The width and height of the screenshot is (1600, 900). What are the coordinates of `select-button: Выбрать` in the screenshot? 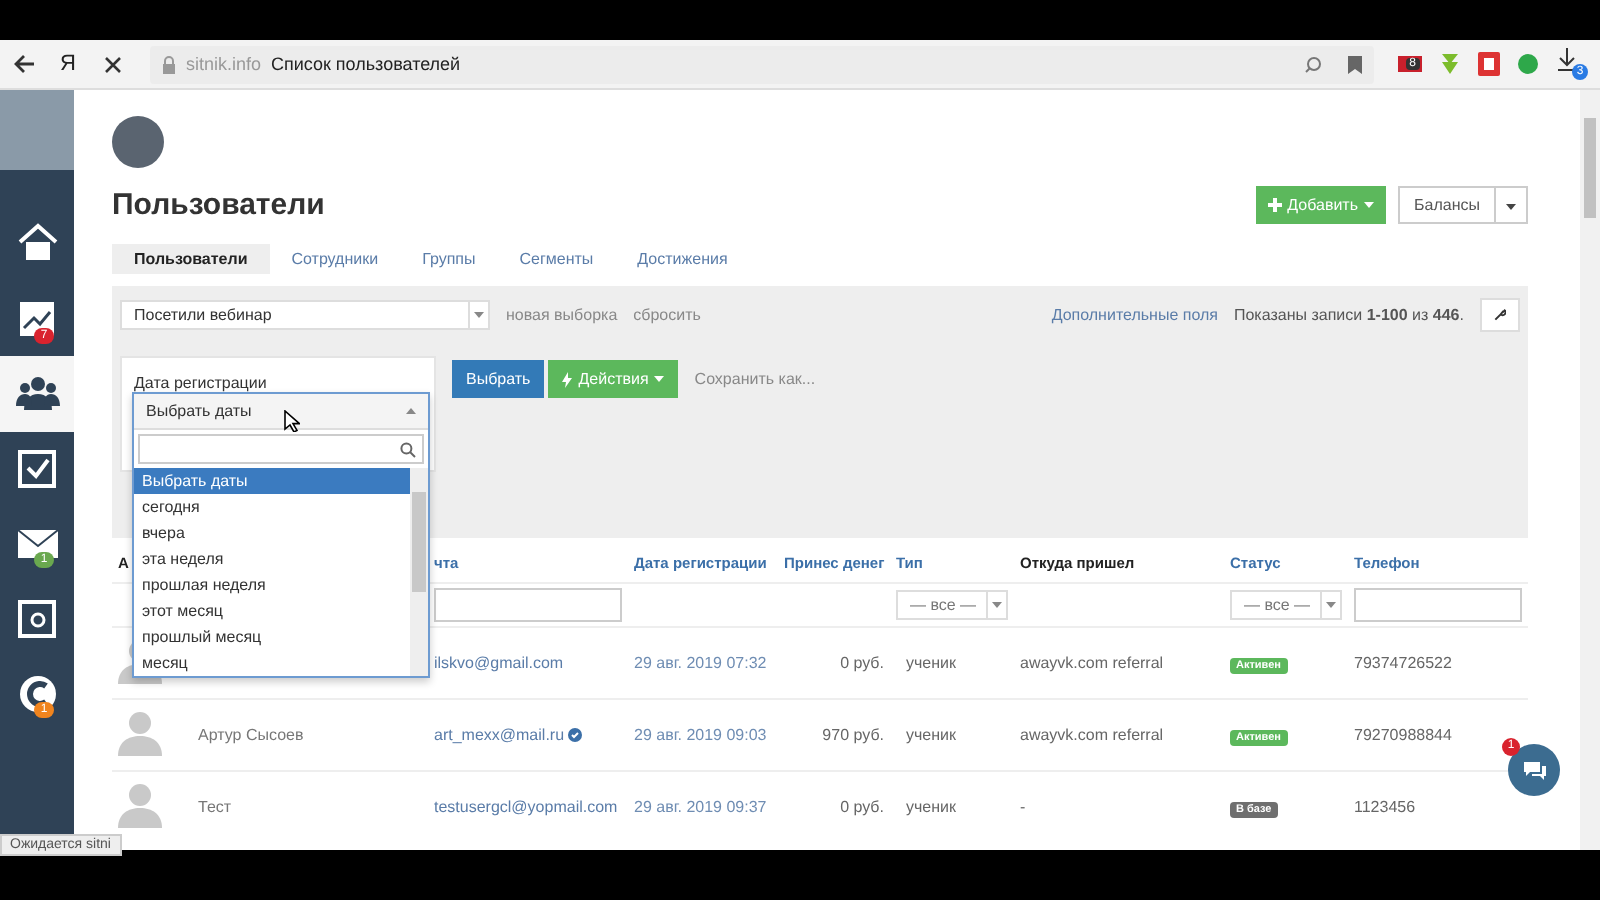 It's located at (498, 379).